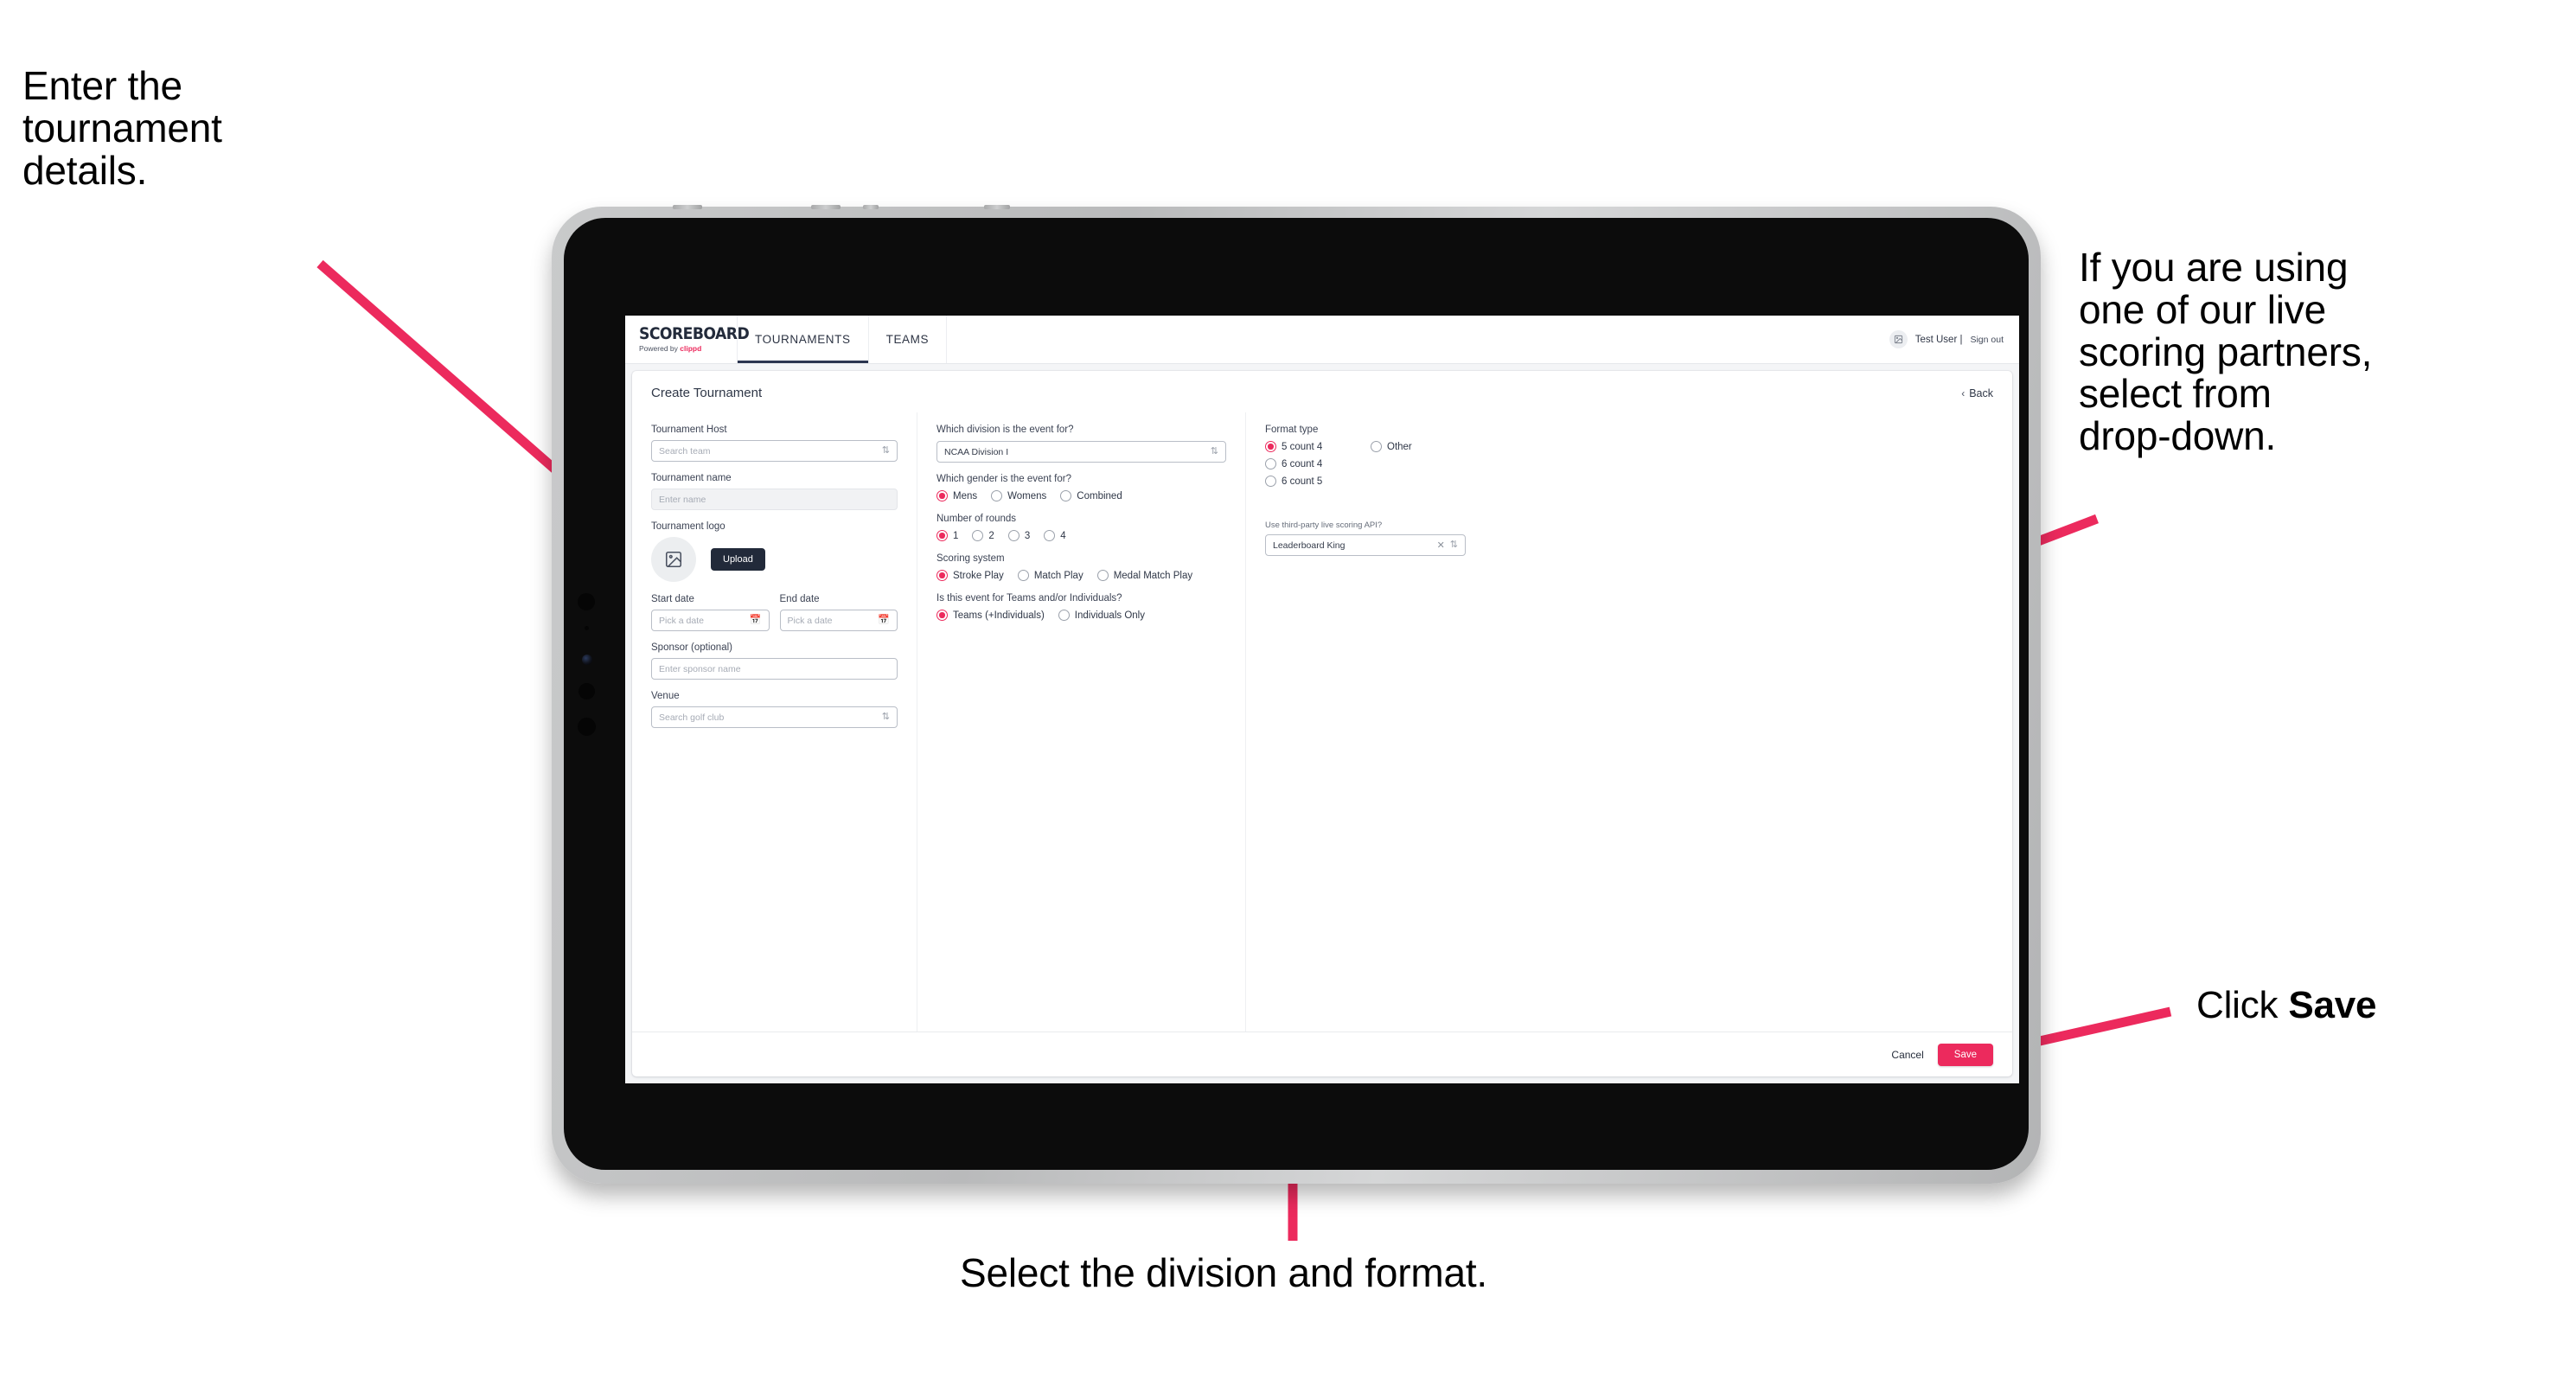 This screenshot has height=1386, width=2576. What do you see at coordinates (991, 615) in the screenshot?
I see `radio-participants-teams: Teams (+Individuals)` at bounding box center [991, 615].